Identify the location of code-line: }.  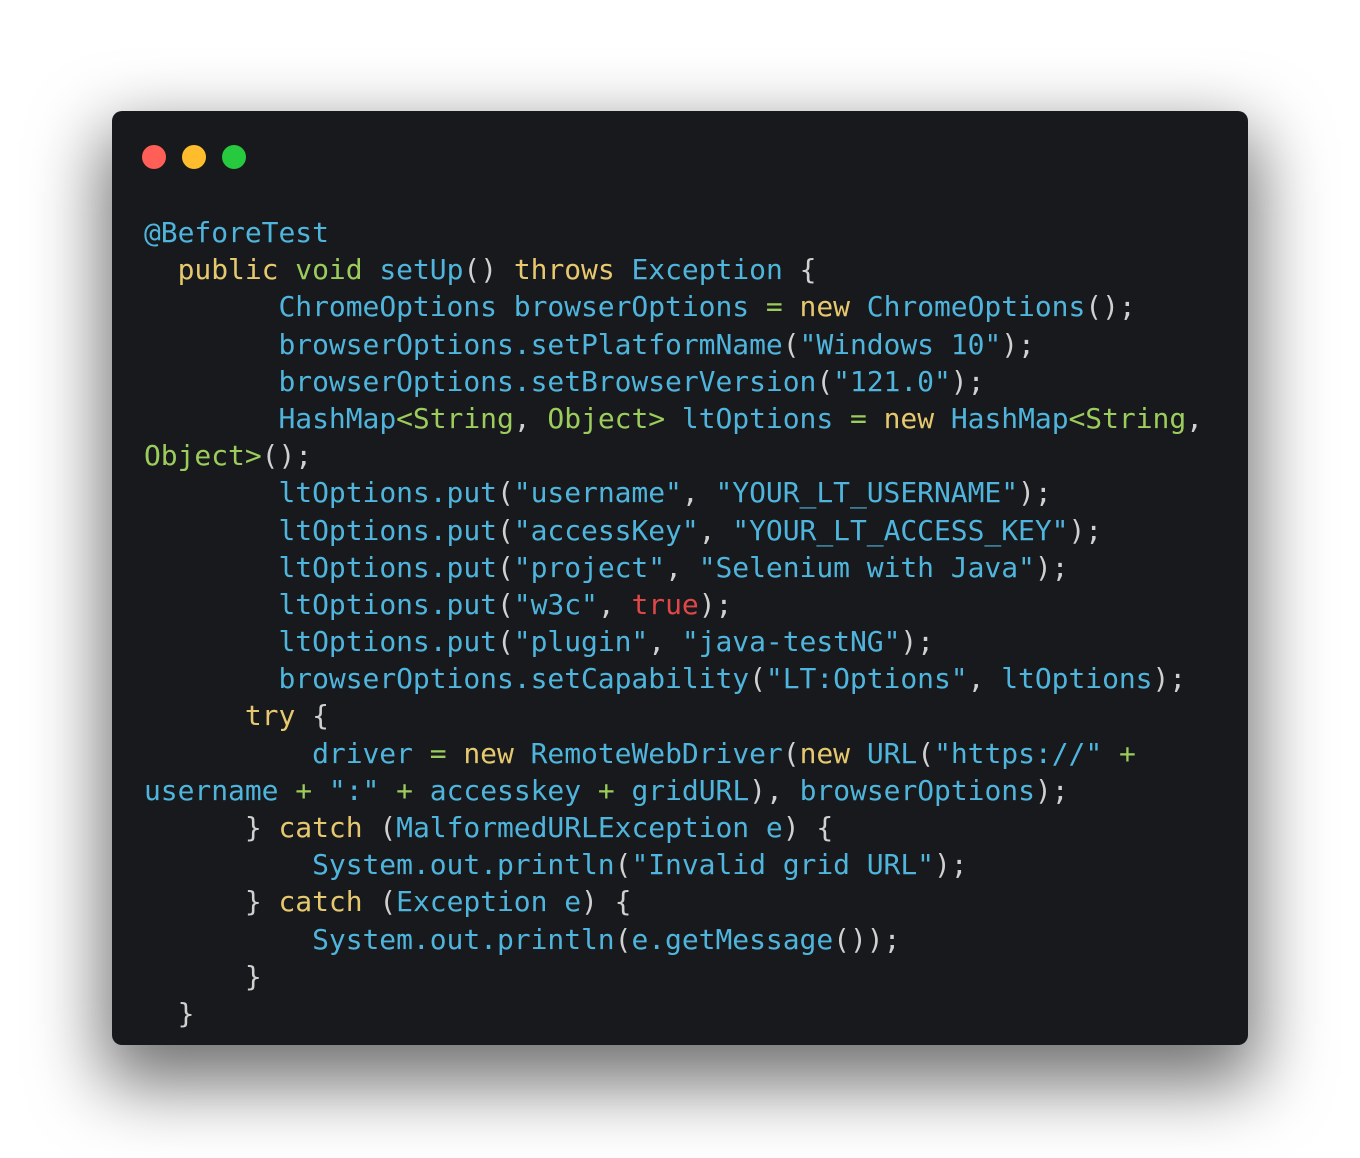
(673, 1013).